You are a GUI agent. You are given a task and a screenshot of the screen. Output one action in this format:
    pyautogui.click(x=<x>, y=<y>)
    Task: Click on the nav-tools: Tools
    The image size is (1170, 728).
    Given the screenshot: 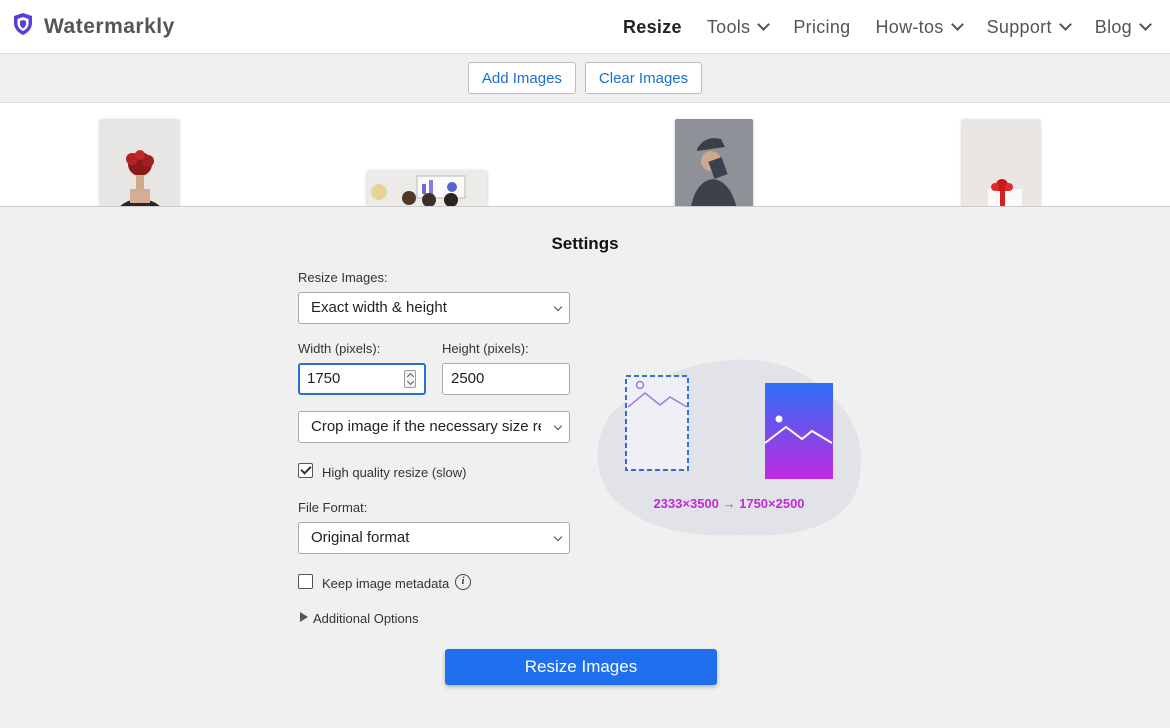 What is the action you would take?
    pyautogui.click(x=738, y=27)
    